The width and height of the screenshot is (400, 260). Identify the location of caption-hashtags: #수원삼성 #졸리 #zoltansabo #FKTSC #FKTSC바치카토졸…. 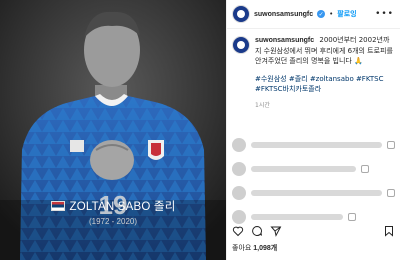
(325, 84).